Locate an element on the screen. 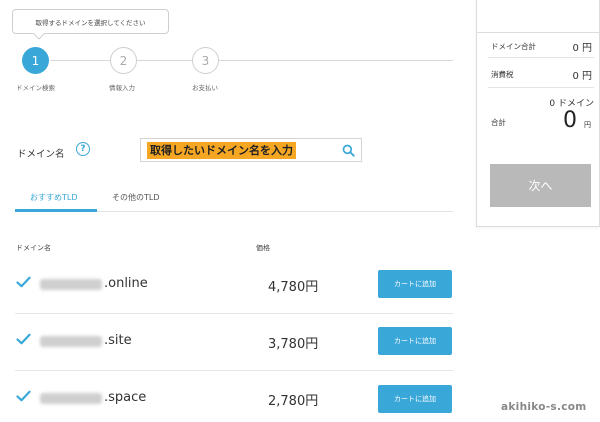 The width and height of the screenshot is (600, 422). tld-label: .online is located at coordinates (126, 283).